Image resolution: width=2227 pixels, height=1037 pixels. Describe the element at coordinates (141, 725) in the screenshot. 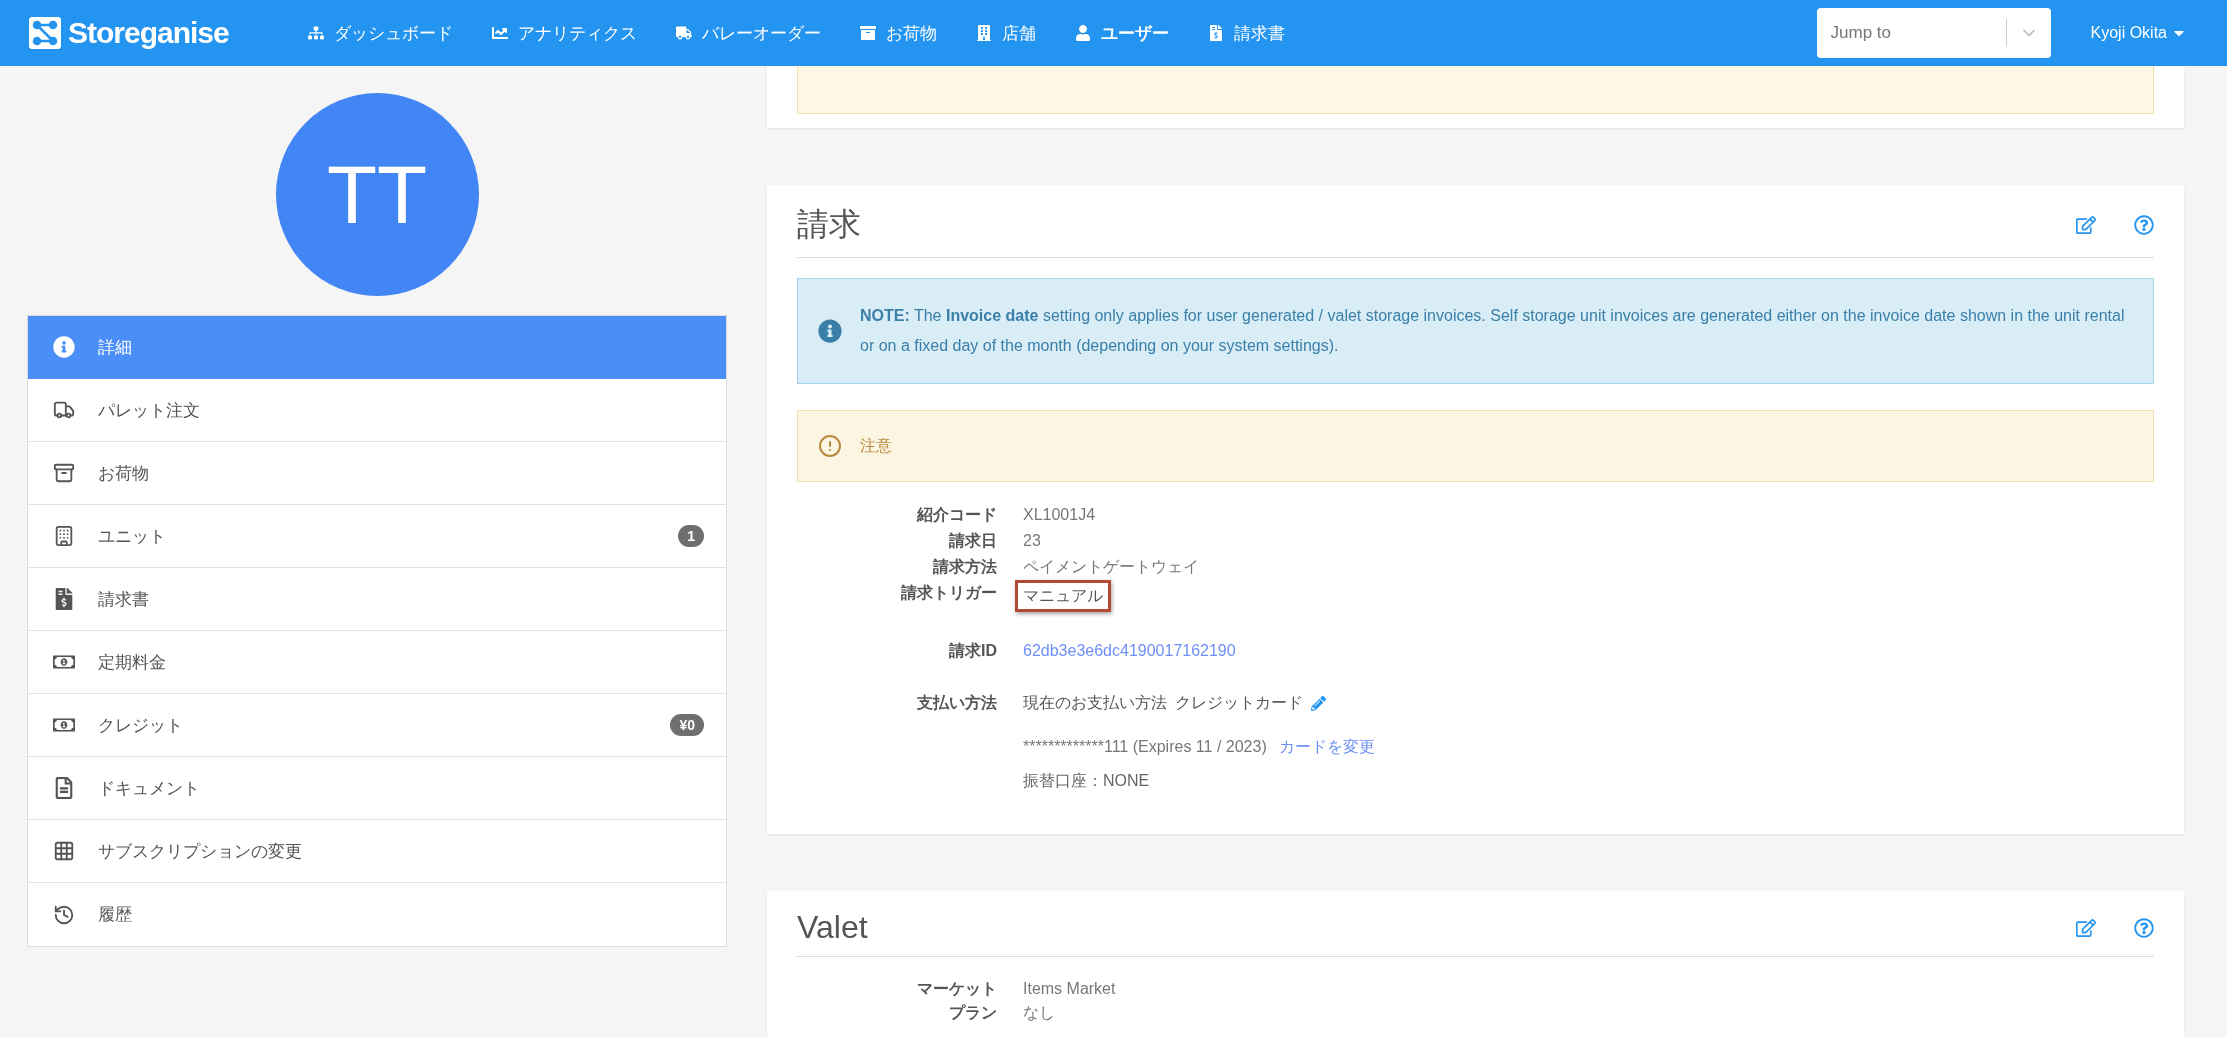

I see `sidebar-label: クレジット` at that location.